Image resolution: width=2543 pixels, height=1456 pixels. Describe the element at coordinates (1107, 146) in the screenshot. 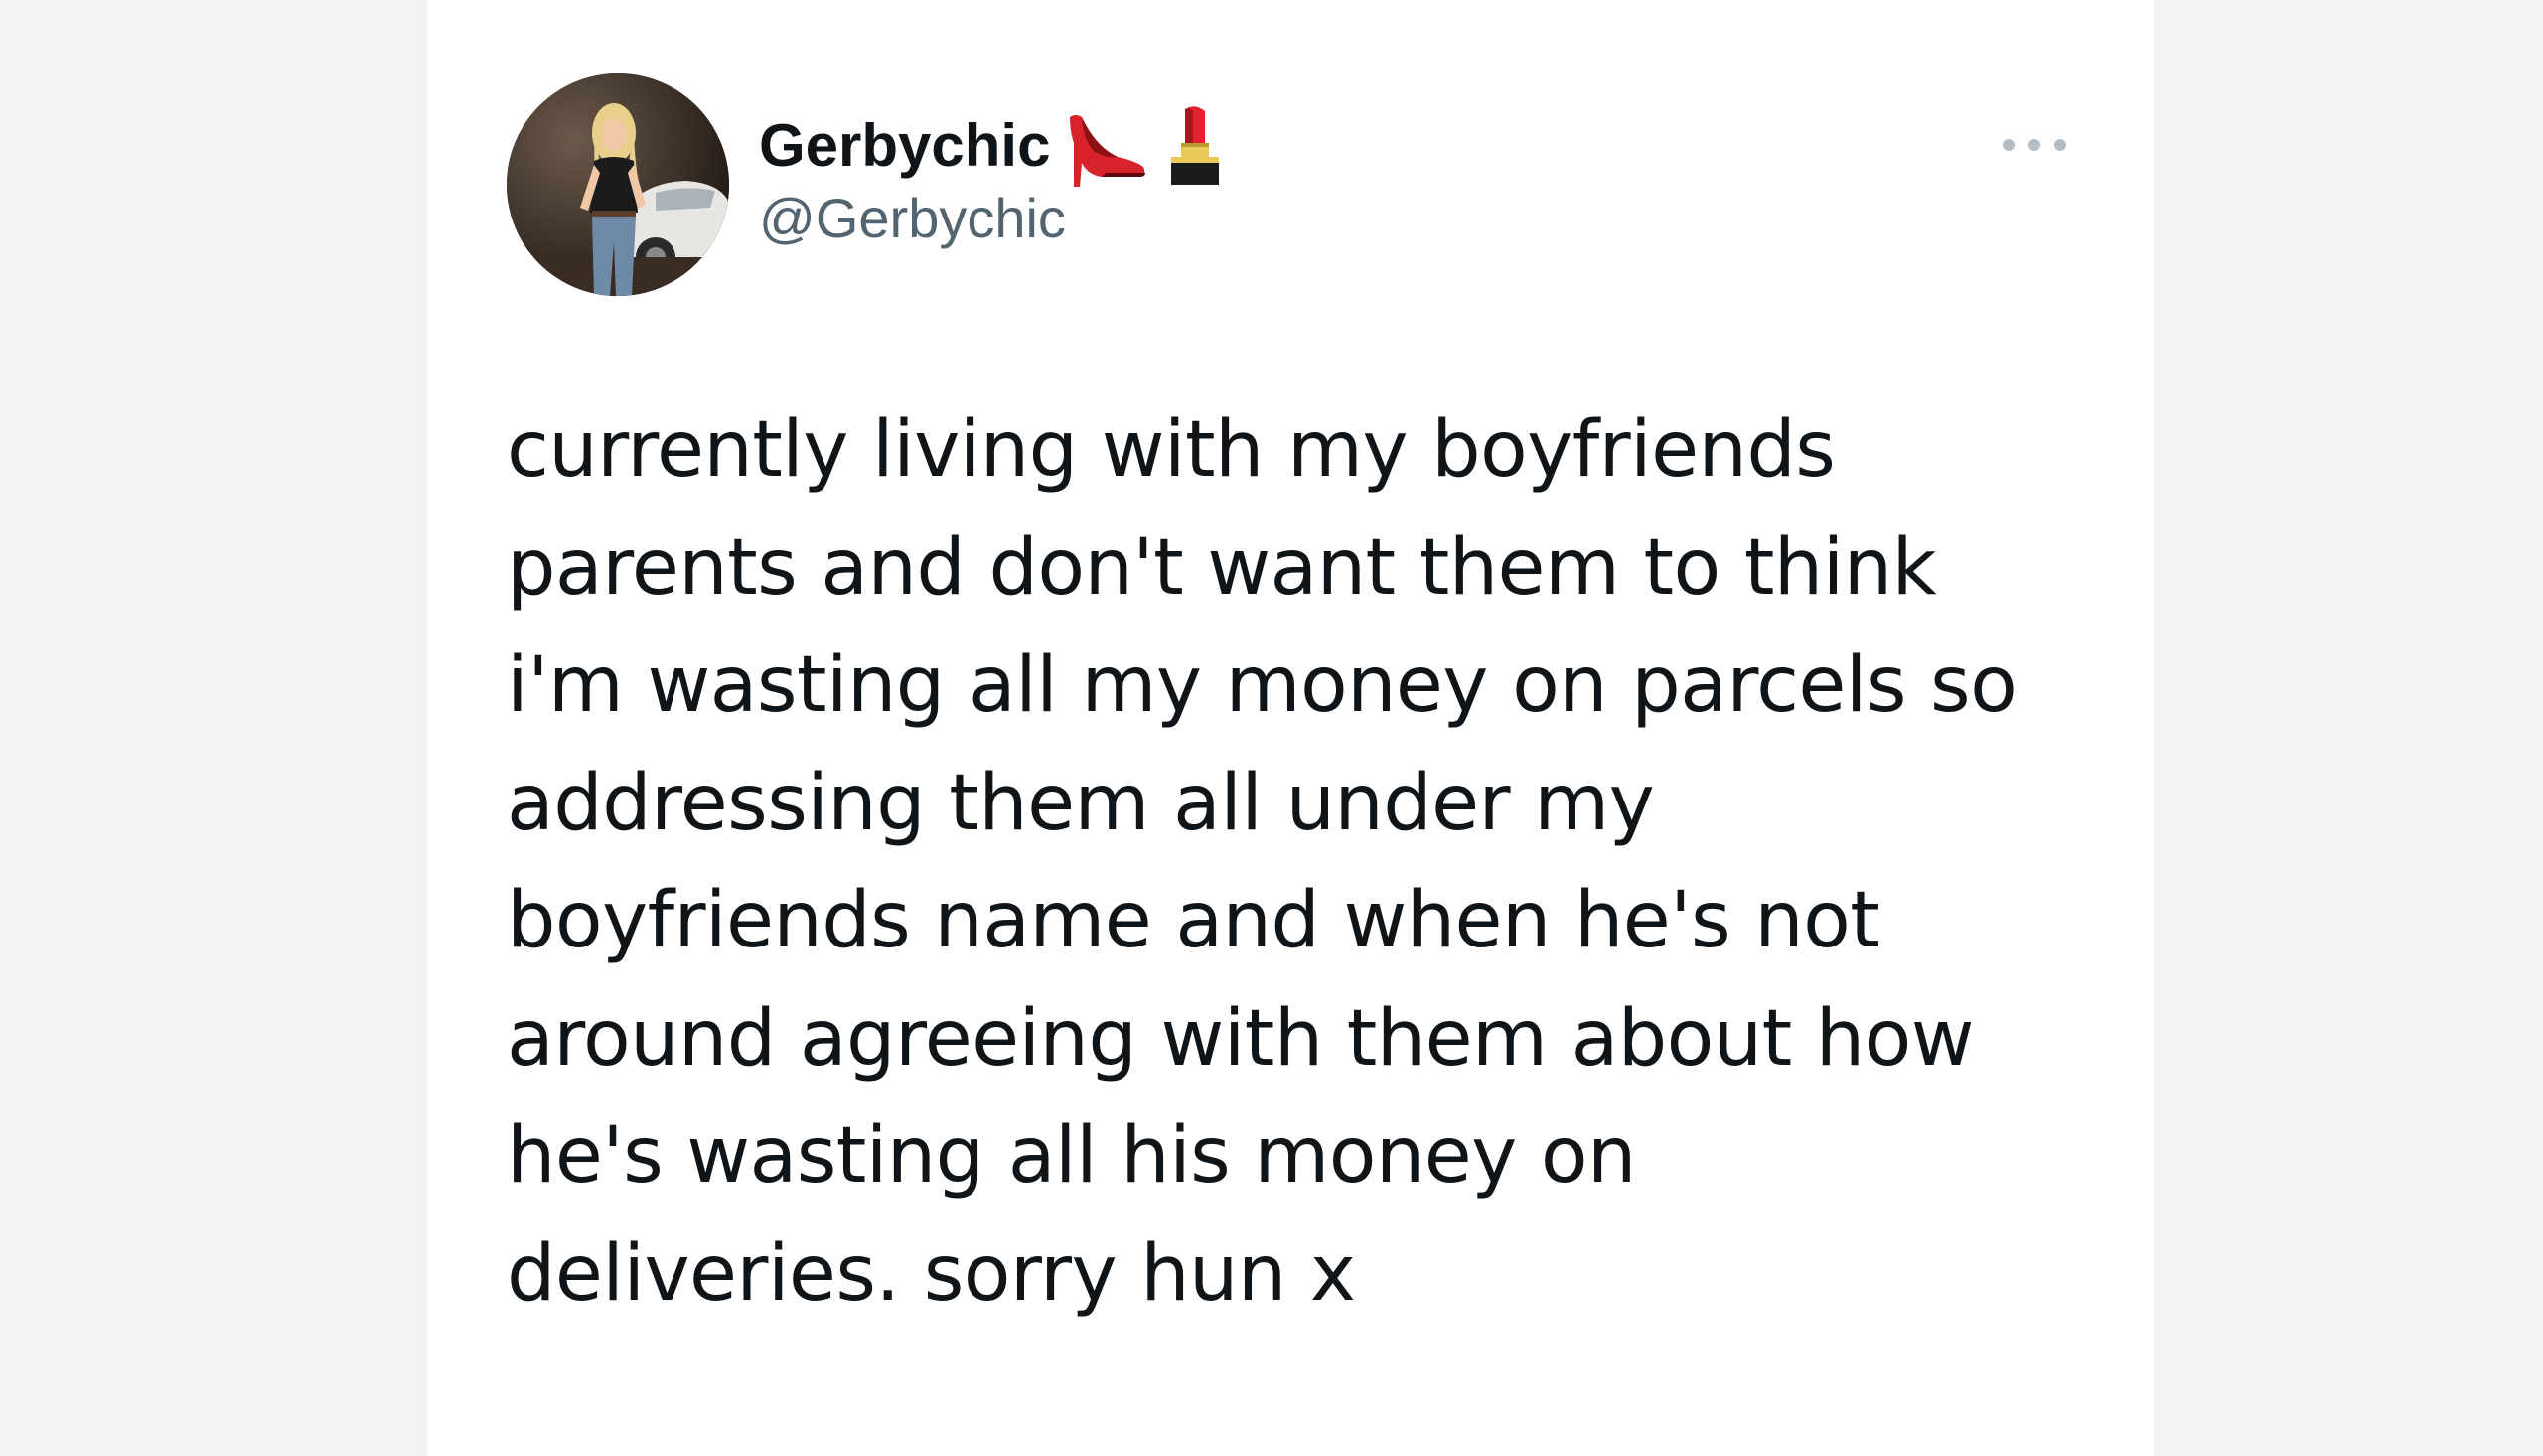

I see `high-heel-shoe-icon` at that location.